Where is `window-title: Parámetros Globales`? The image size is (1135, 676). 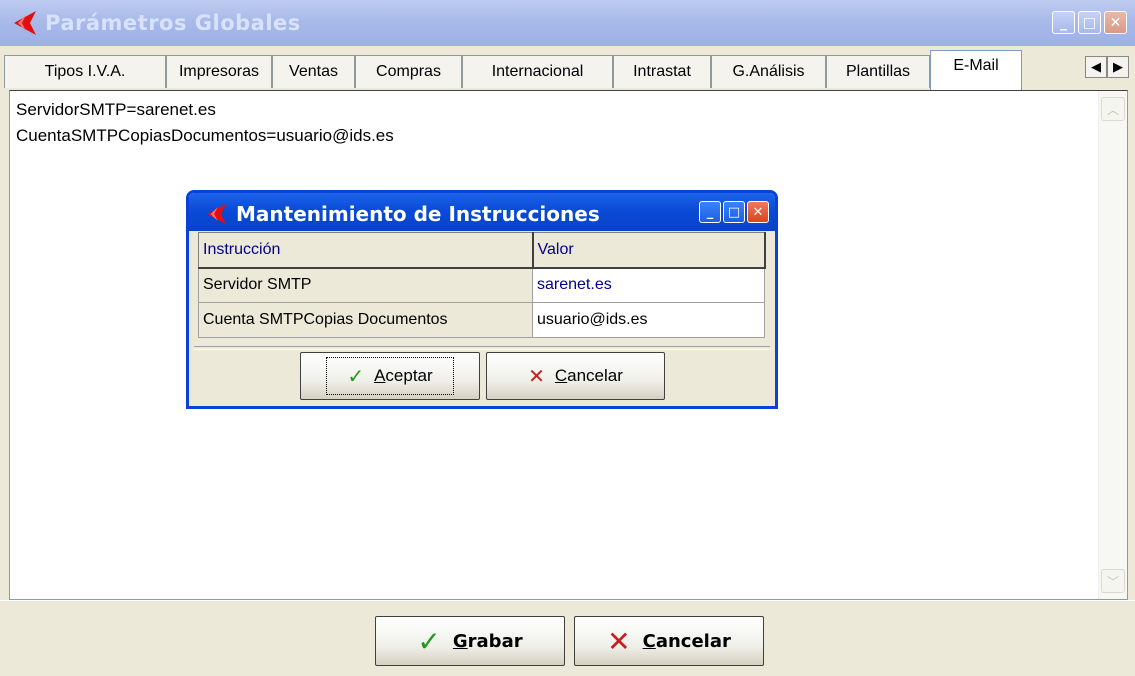 window-title: Parámetros Globales is located at coordinates (173, 23).